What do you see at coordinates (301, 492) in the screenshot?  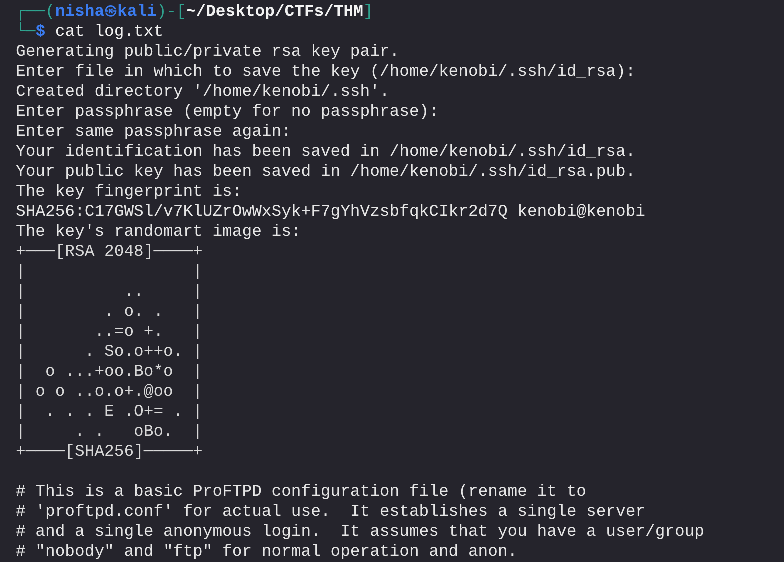 I see `output-line: # This is a basic ProFTPD configuration file (rename it to` at bounding box center [301, 492].